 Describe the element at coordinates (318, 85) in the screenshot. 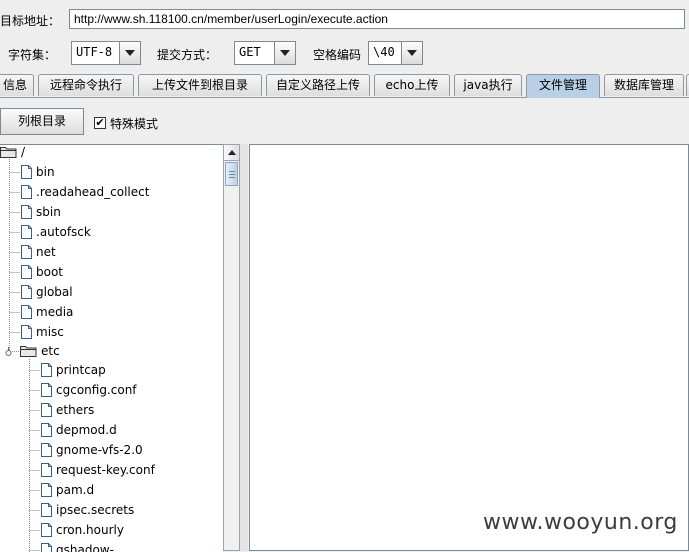

I see `tab-custom-path-upload: 自定义路径上传` at that location.